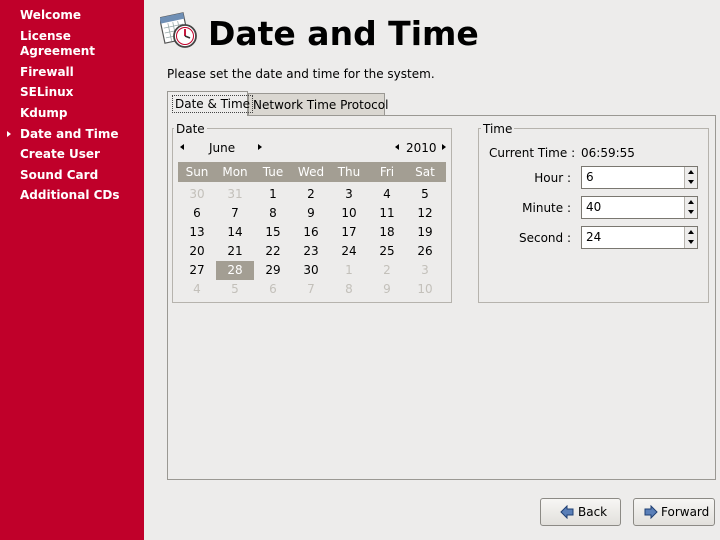  What do you see at coordinates (532, 153) in the screenshot?
I see `current-time-label: Current Time :` at bounding box center [532, 153].